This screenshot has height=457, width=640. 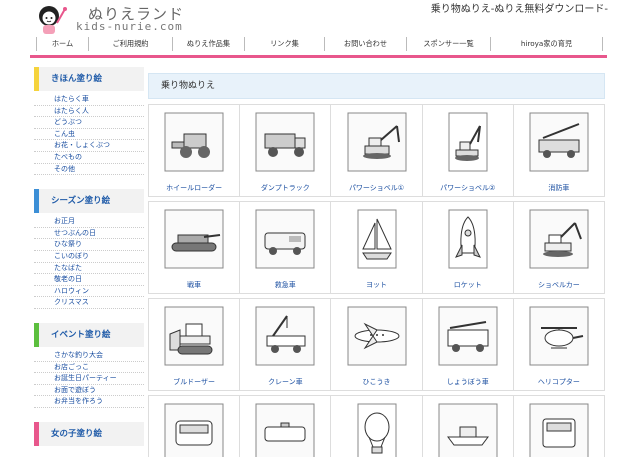 I want to click on nav-parenting-blog: hiroya家の育児, so click(x=546, y=44).